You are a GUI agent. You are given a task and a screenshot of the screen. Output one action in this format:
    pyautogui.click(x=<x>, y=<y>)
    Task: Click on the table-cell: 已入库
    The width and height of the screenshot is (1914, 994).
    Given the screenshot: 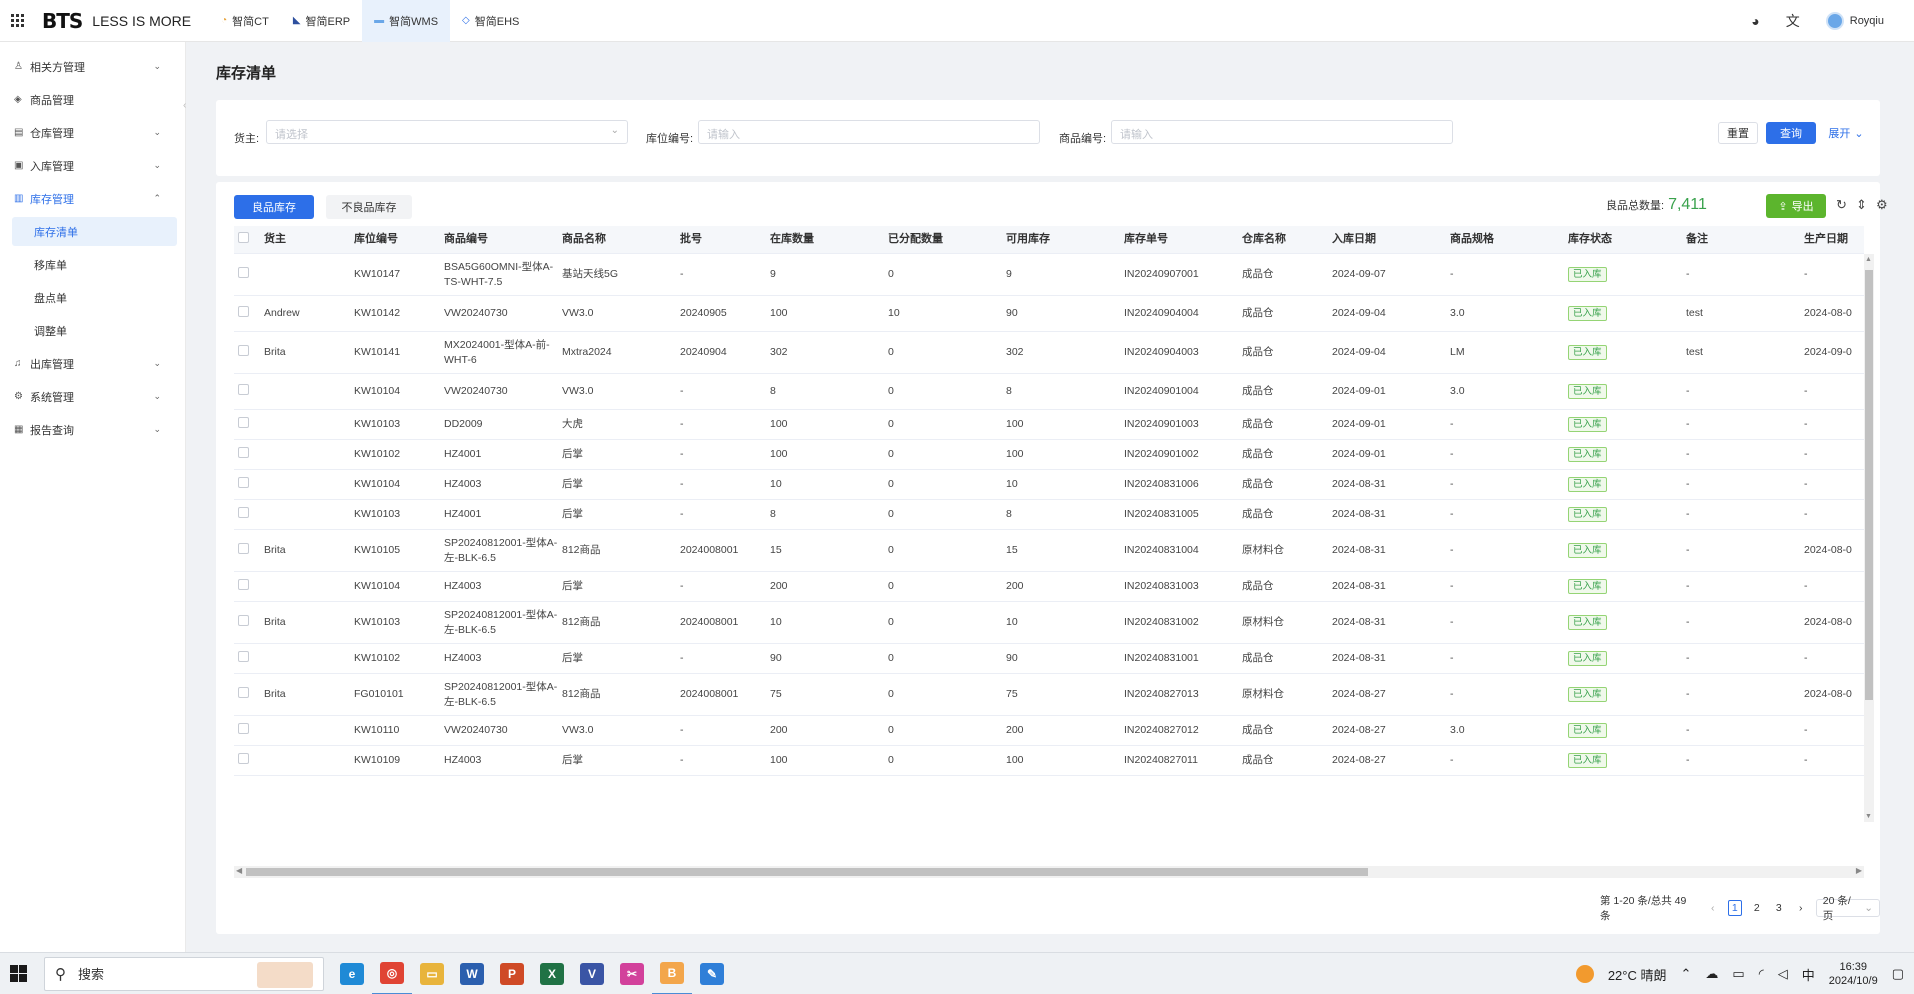 What is the action you would take?
    pyautogui.click(x=1623, y=514)
    